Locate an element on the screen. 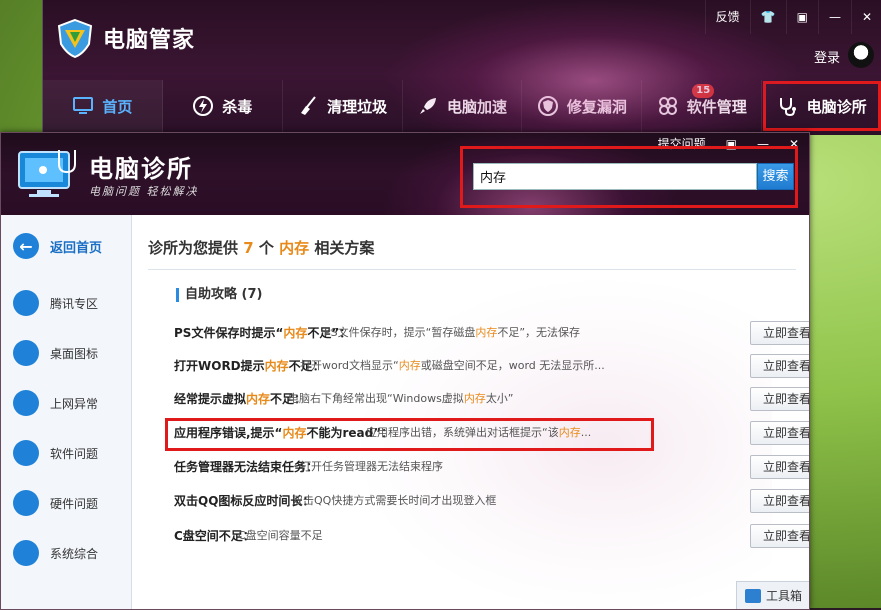  stethoscope-icon is located at coordinates (787, 107).